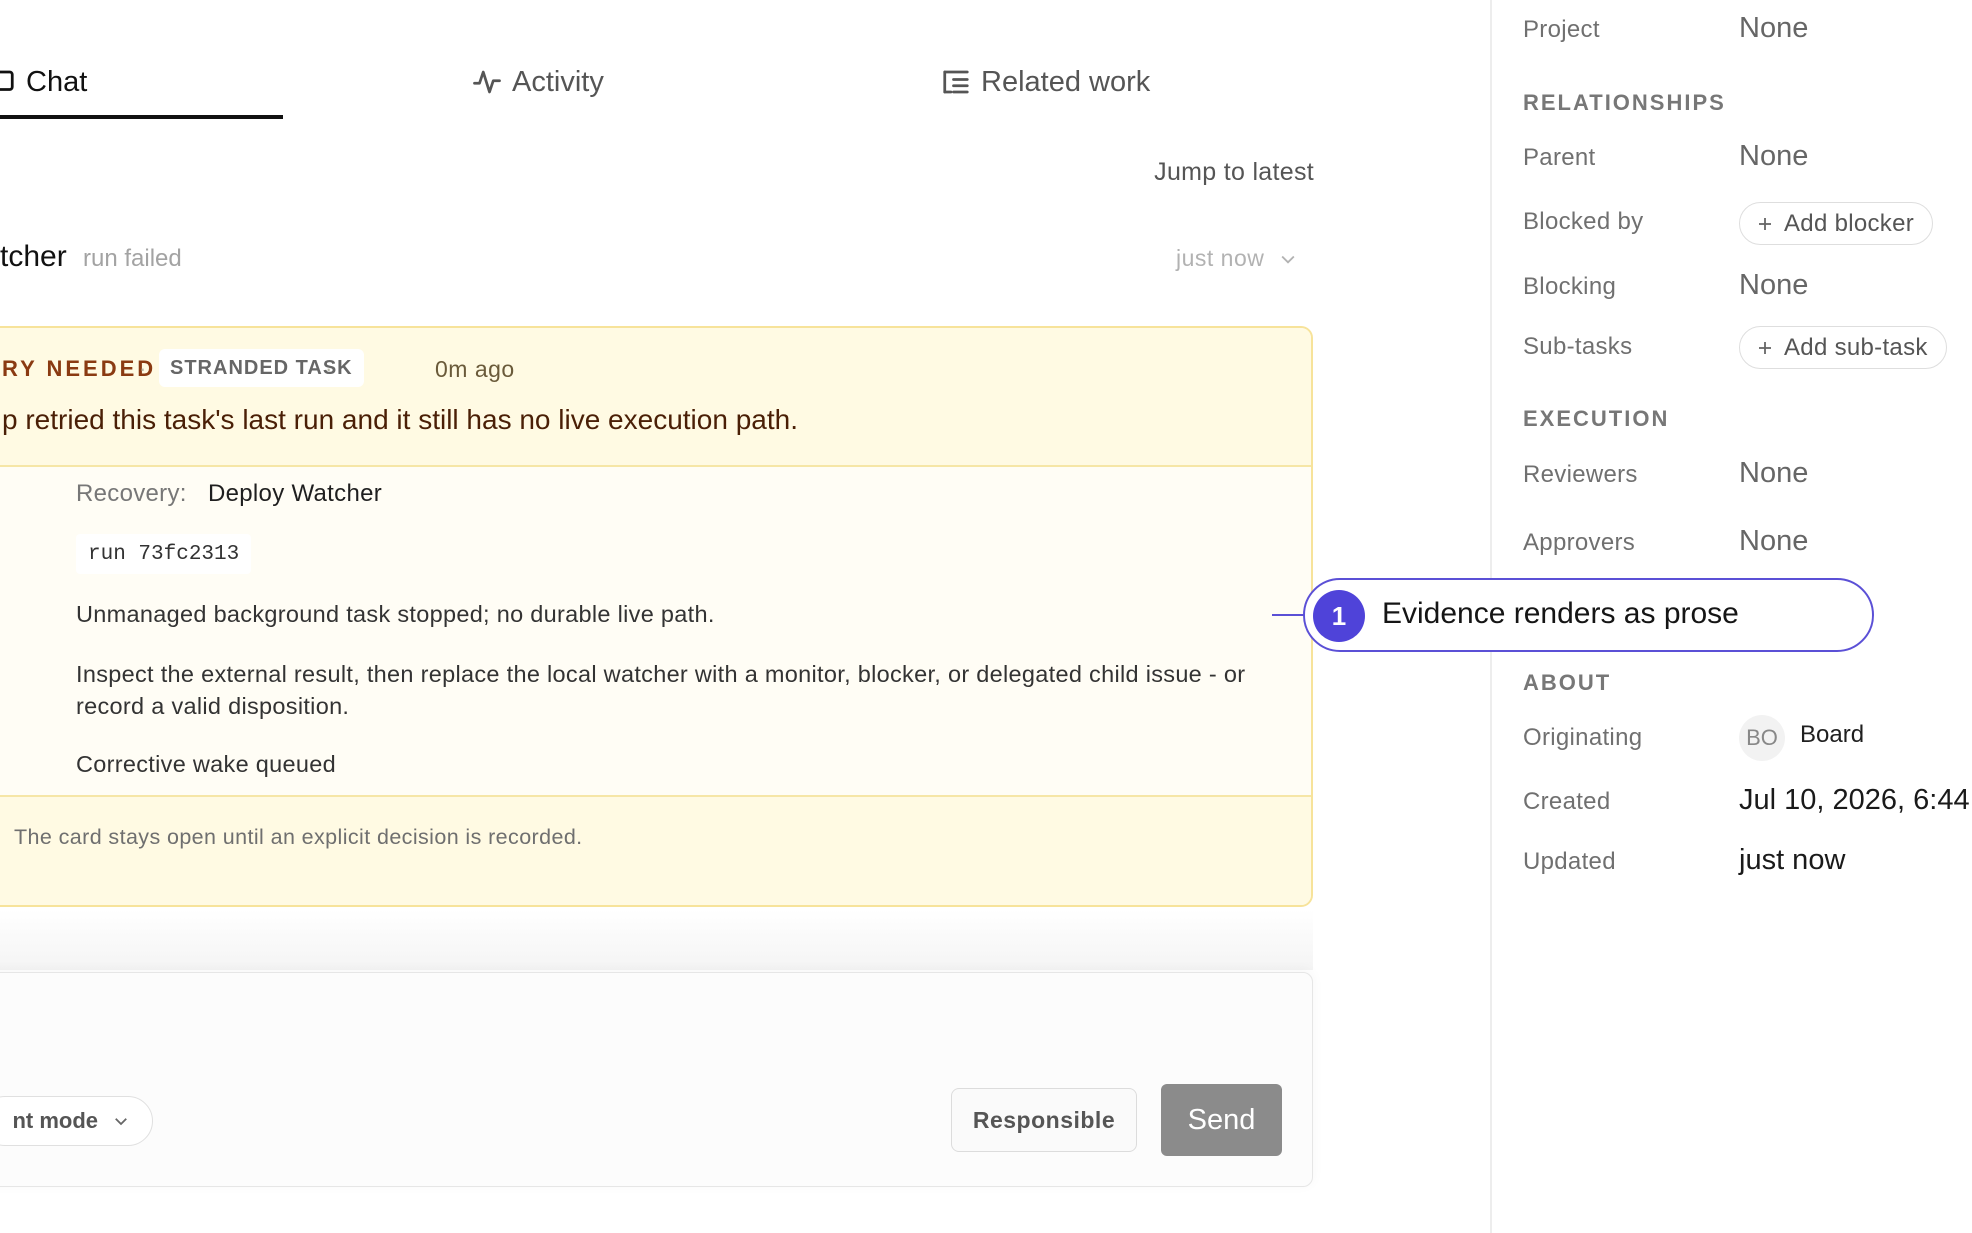  What do you see at coordinates (1856, 347) in the screenshot?
I see `add-subtask-label: Add sub-task` at bounding box center [1856, 347].